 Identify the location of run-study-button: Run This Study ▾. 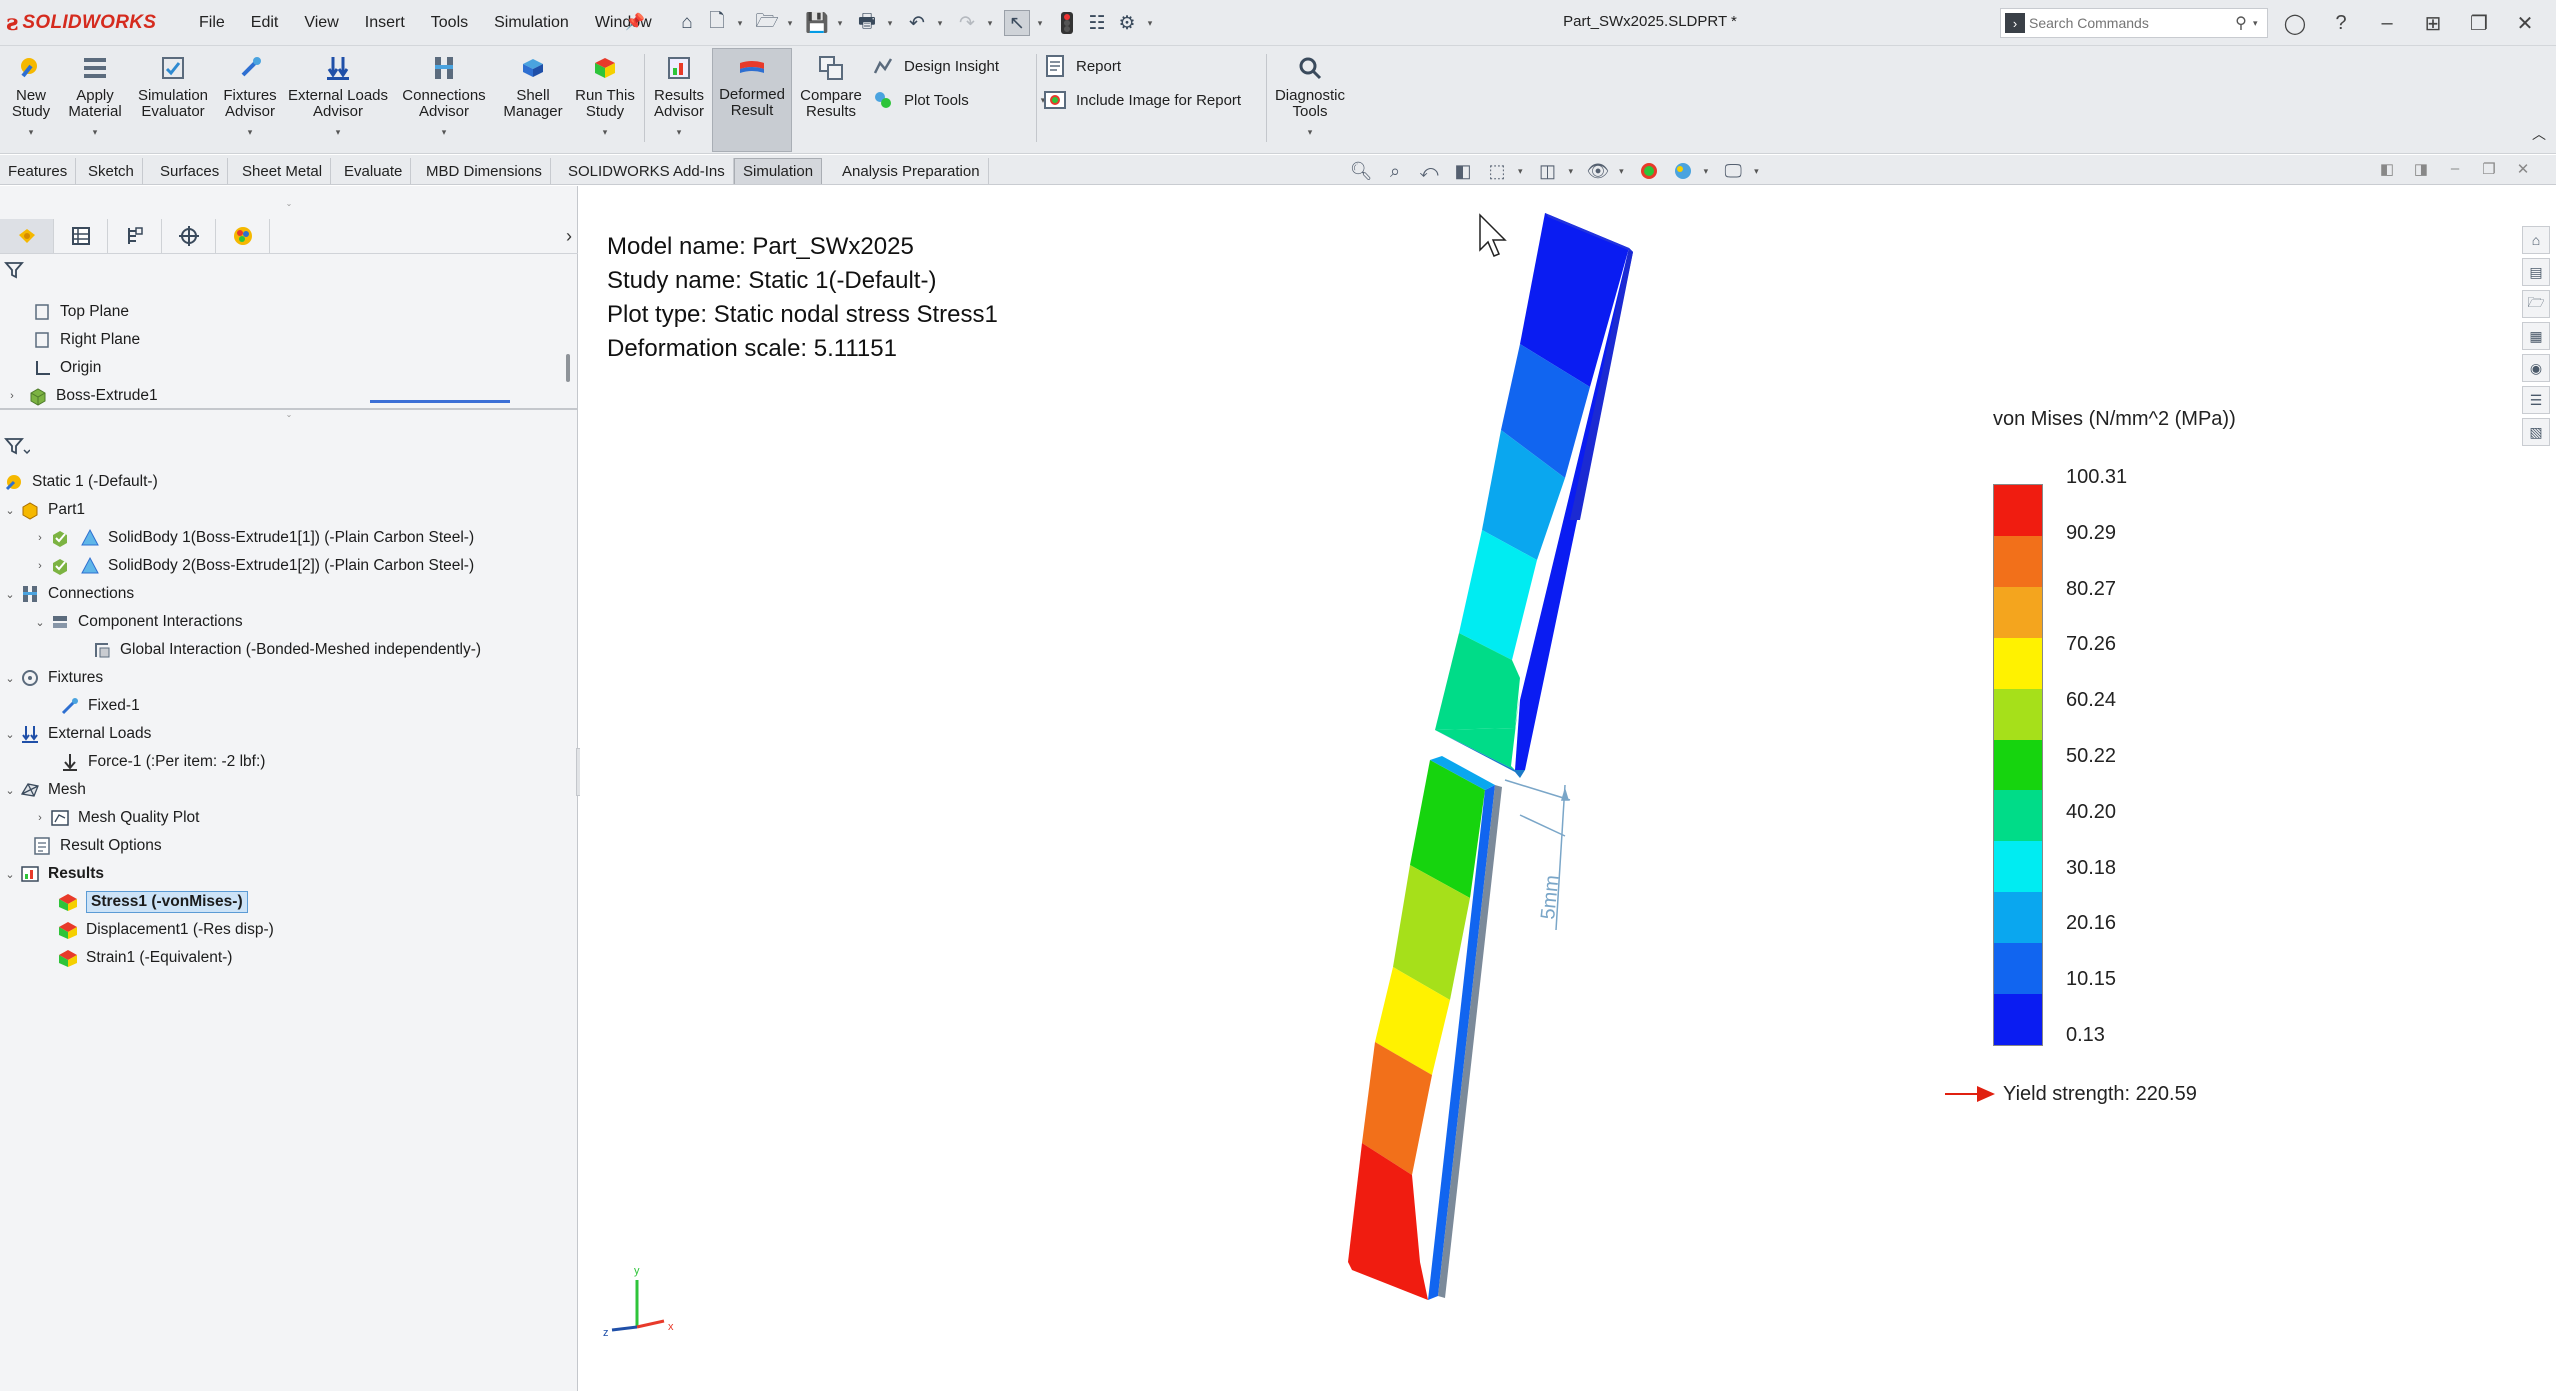
(605, 98).